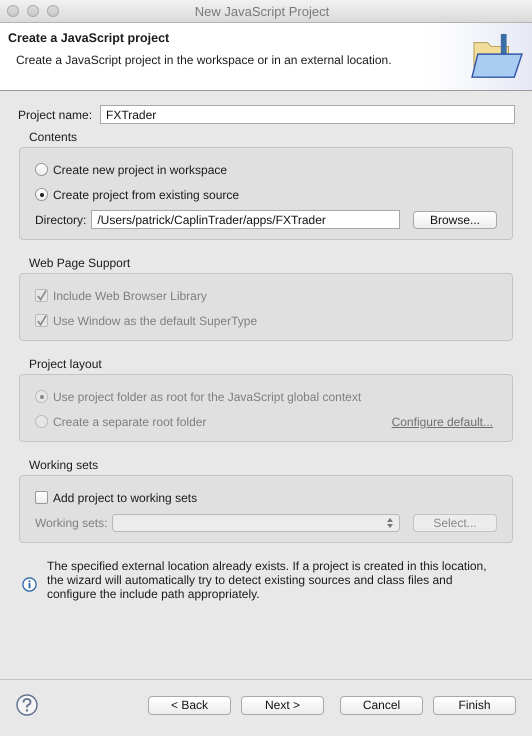 The image size is (532, 736). What do you see at coordinates (53, 137) in the screenshot?
I see `group-title: Contents` at bounding box center [53, 137].